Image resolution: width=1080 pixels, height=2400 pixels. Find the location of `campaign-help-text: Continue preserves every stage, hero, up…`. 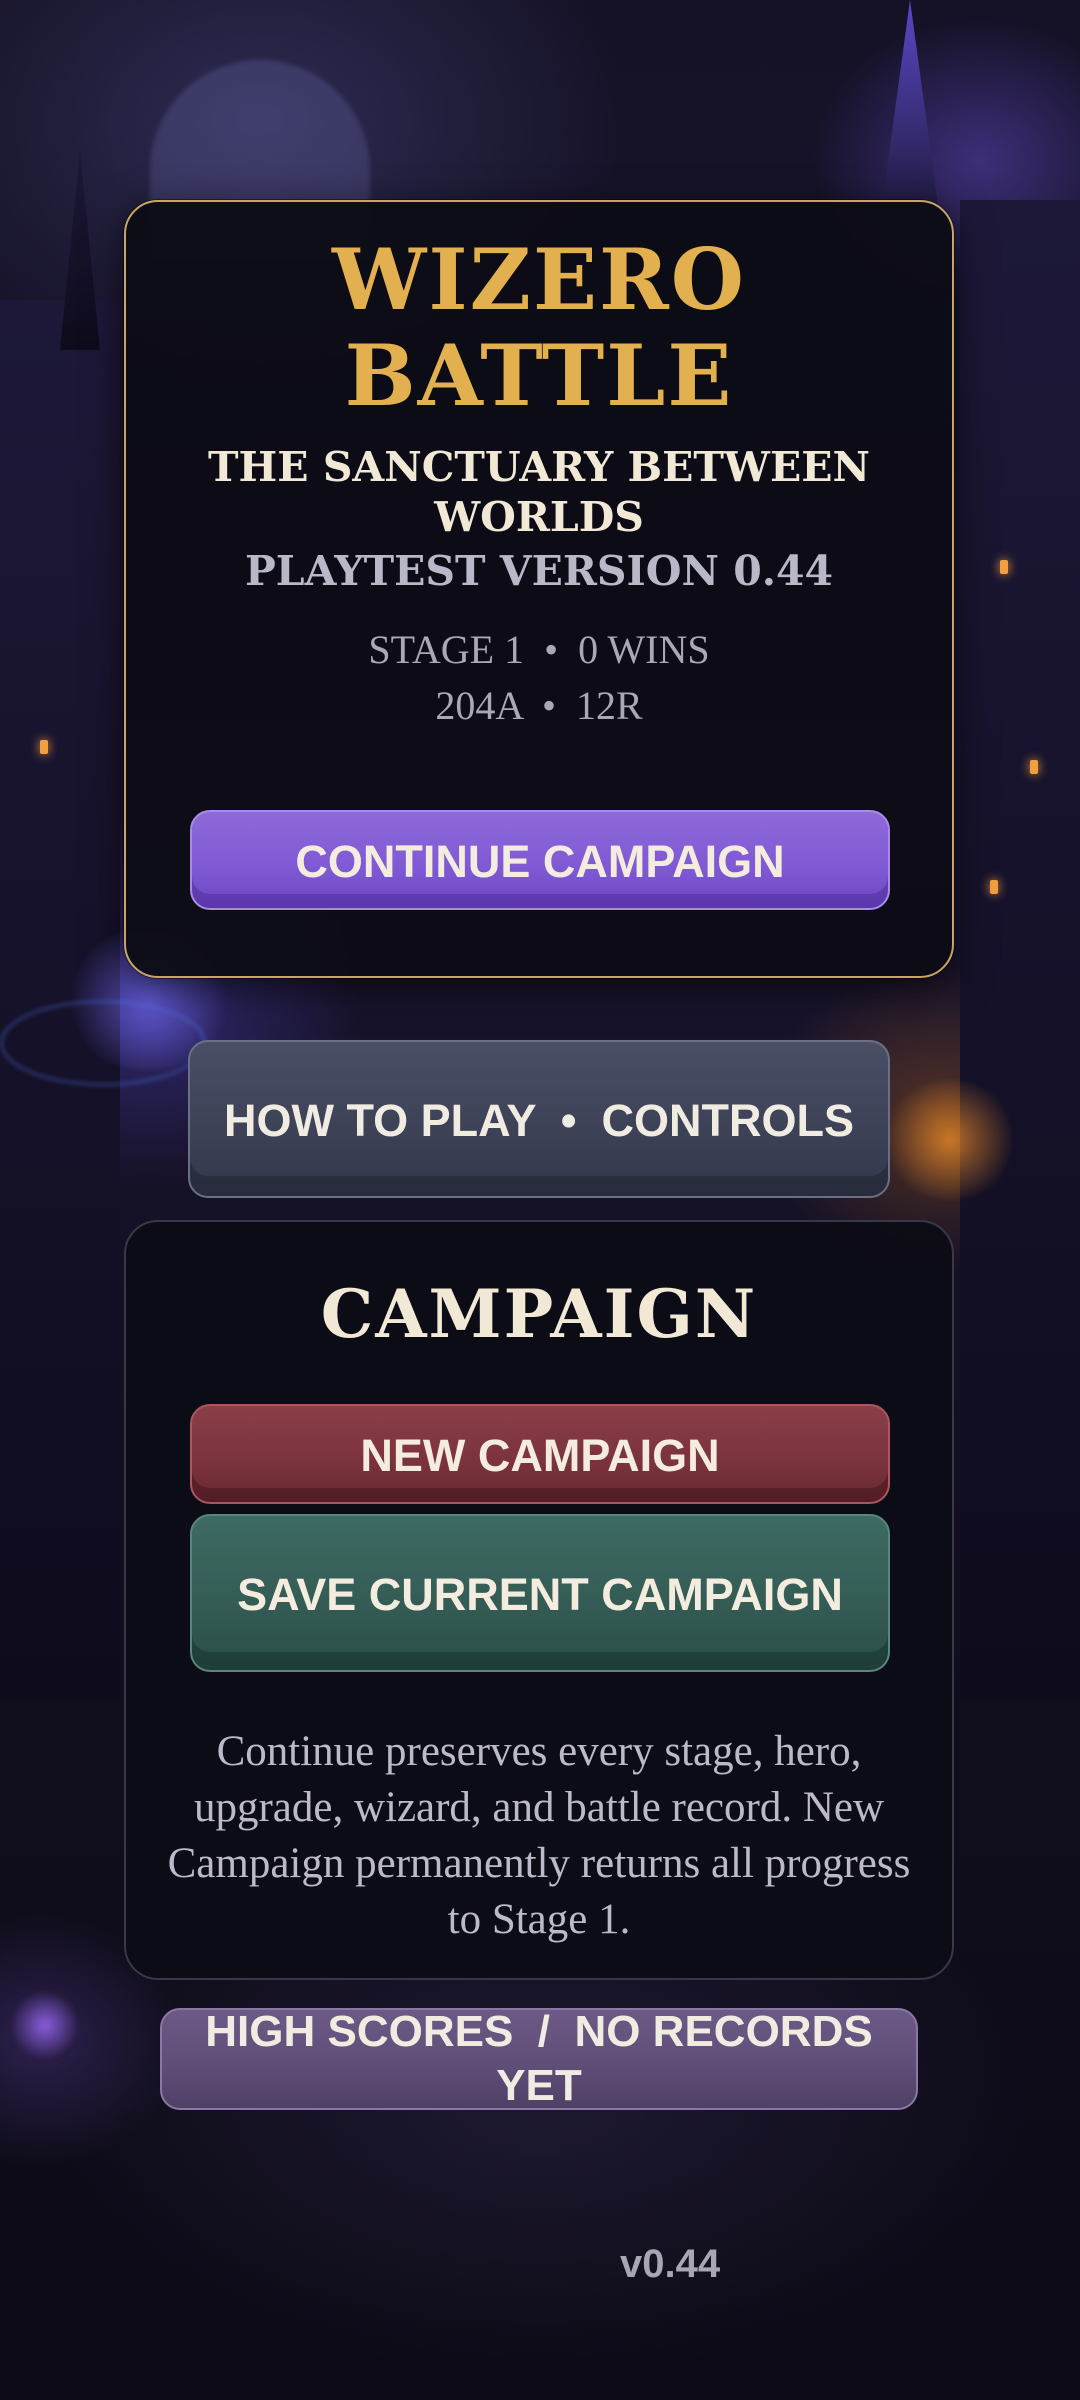

campaign-help-text: Continue preserves every stage, hero, up… is located at coordinates (539, 1835).